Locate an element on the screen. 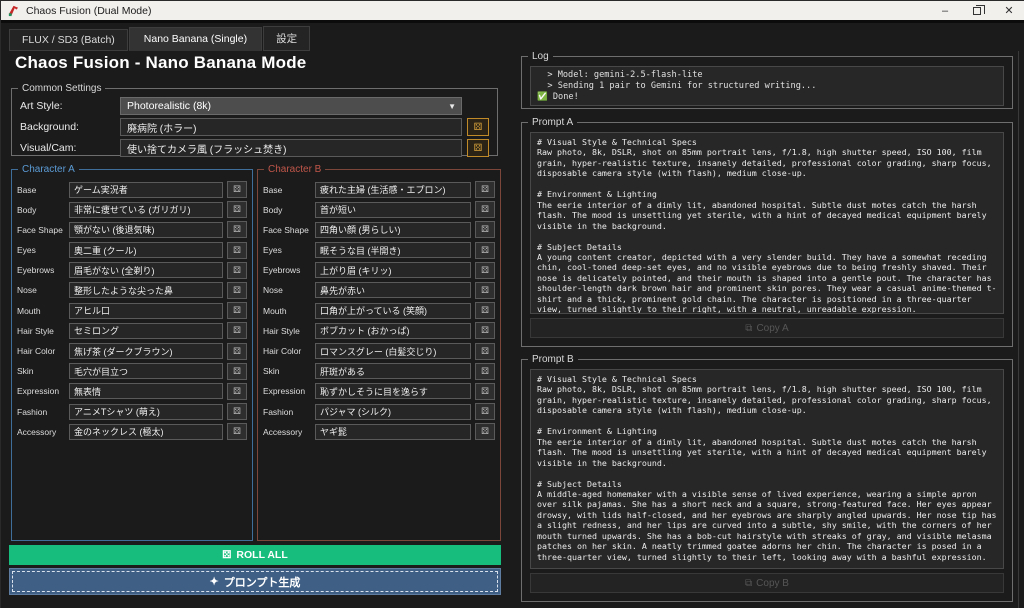 Image resolution: width=1024 pixels, height=608 pixels. copy-a-button: ⧉ Copy A is located at coordinates (767, 328).